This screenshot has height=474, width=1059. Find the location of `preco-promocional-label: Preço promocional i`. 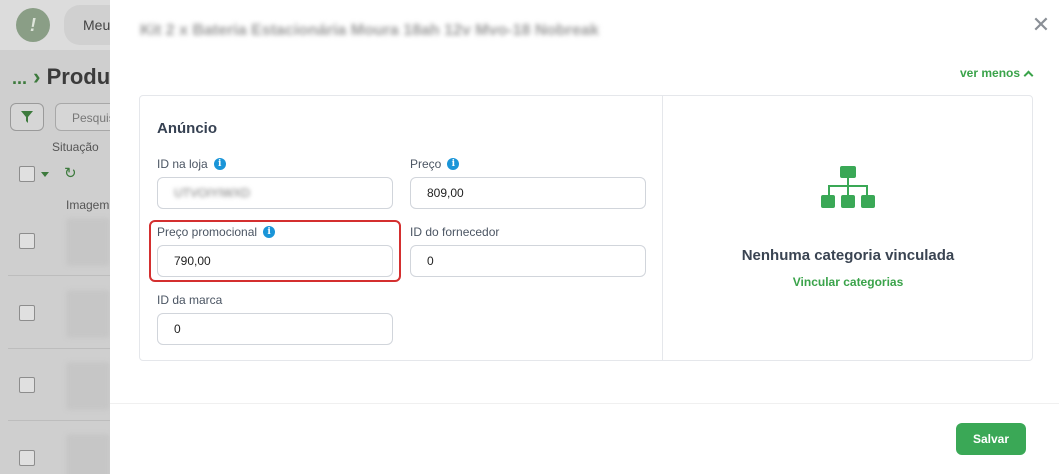

preco-promocional-label: Preço promocional i is located at coordinates (216, 232).